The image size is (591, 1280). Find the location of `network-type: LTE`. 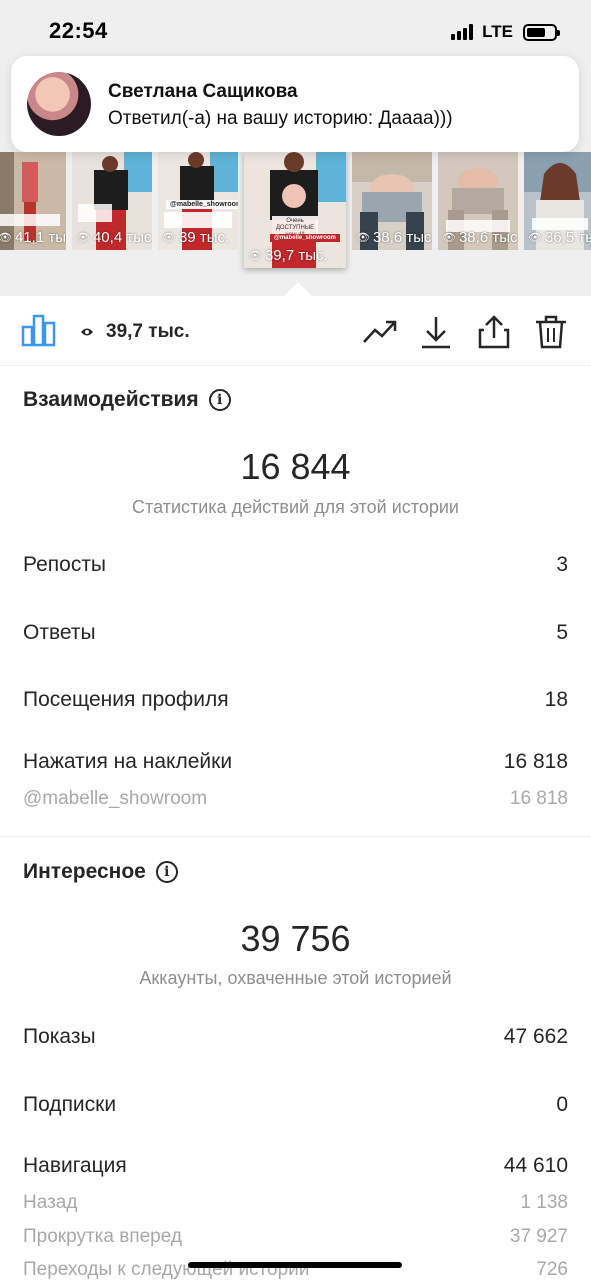

network-type: LTE is located at coordinates (497, 31).